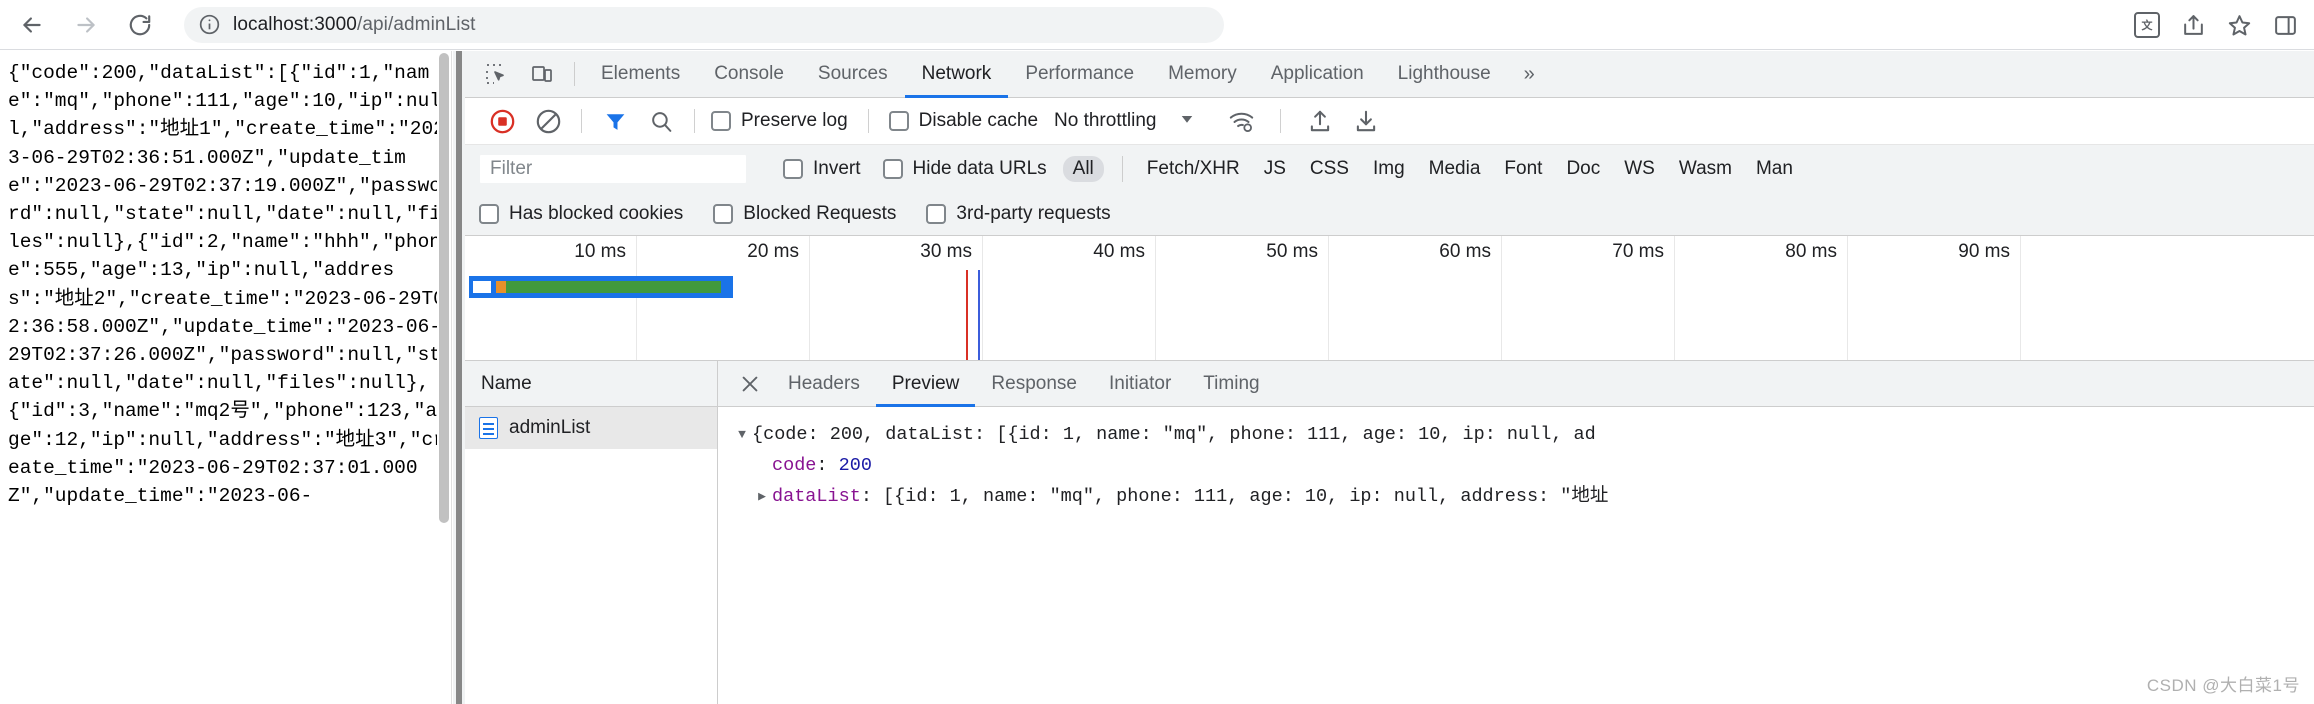  Describe the element at coordinates (482, 287) in the screenshot. I see `overview-bar-idle` at that location.